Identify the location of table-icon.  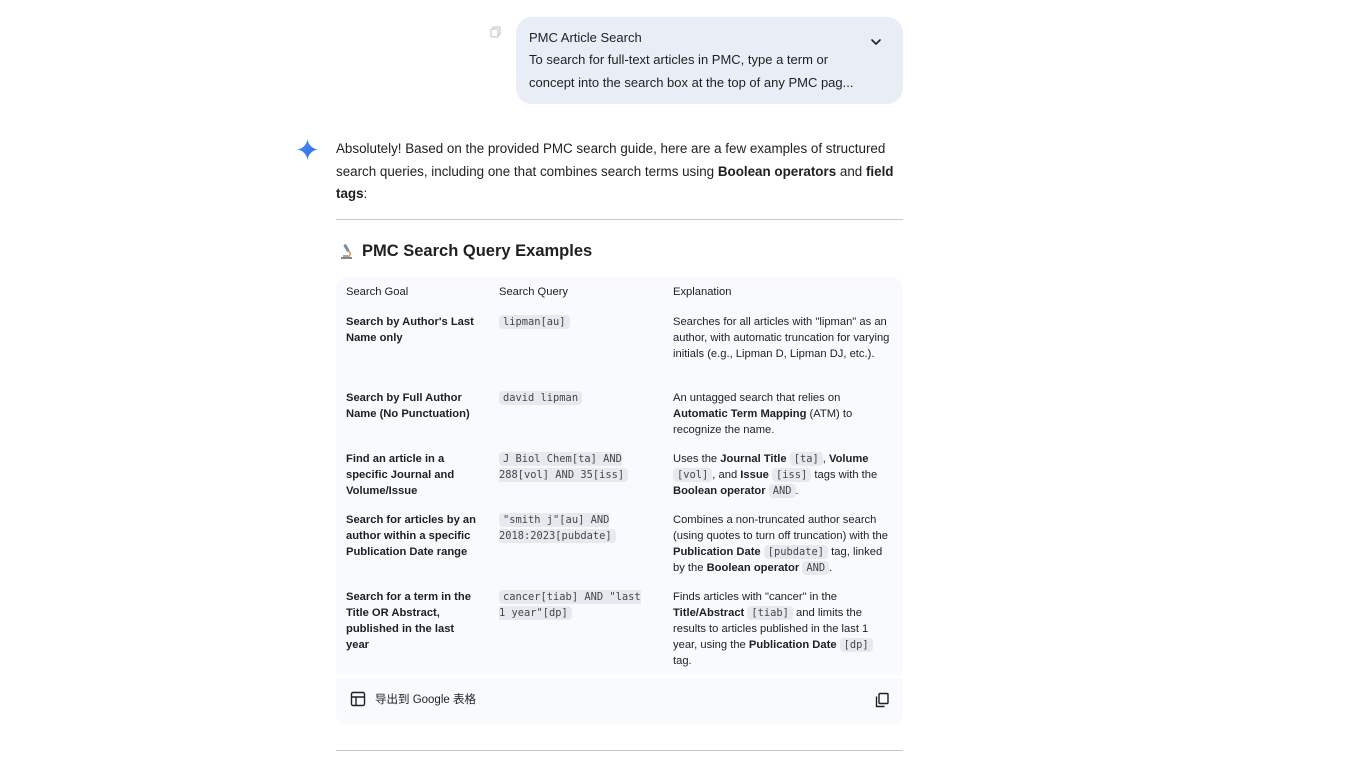
(358, 699).